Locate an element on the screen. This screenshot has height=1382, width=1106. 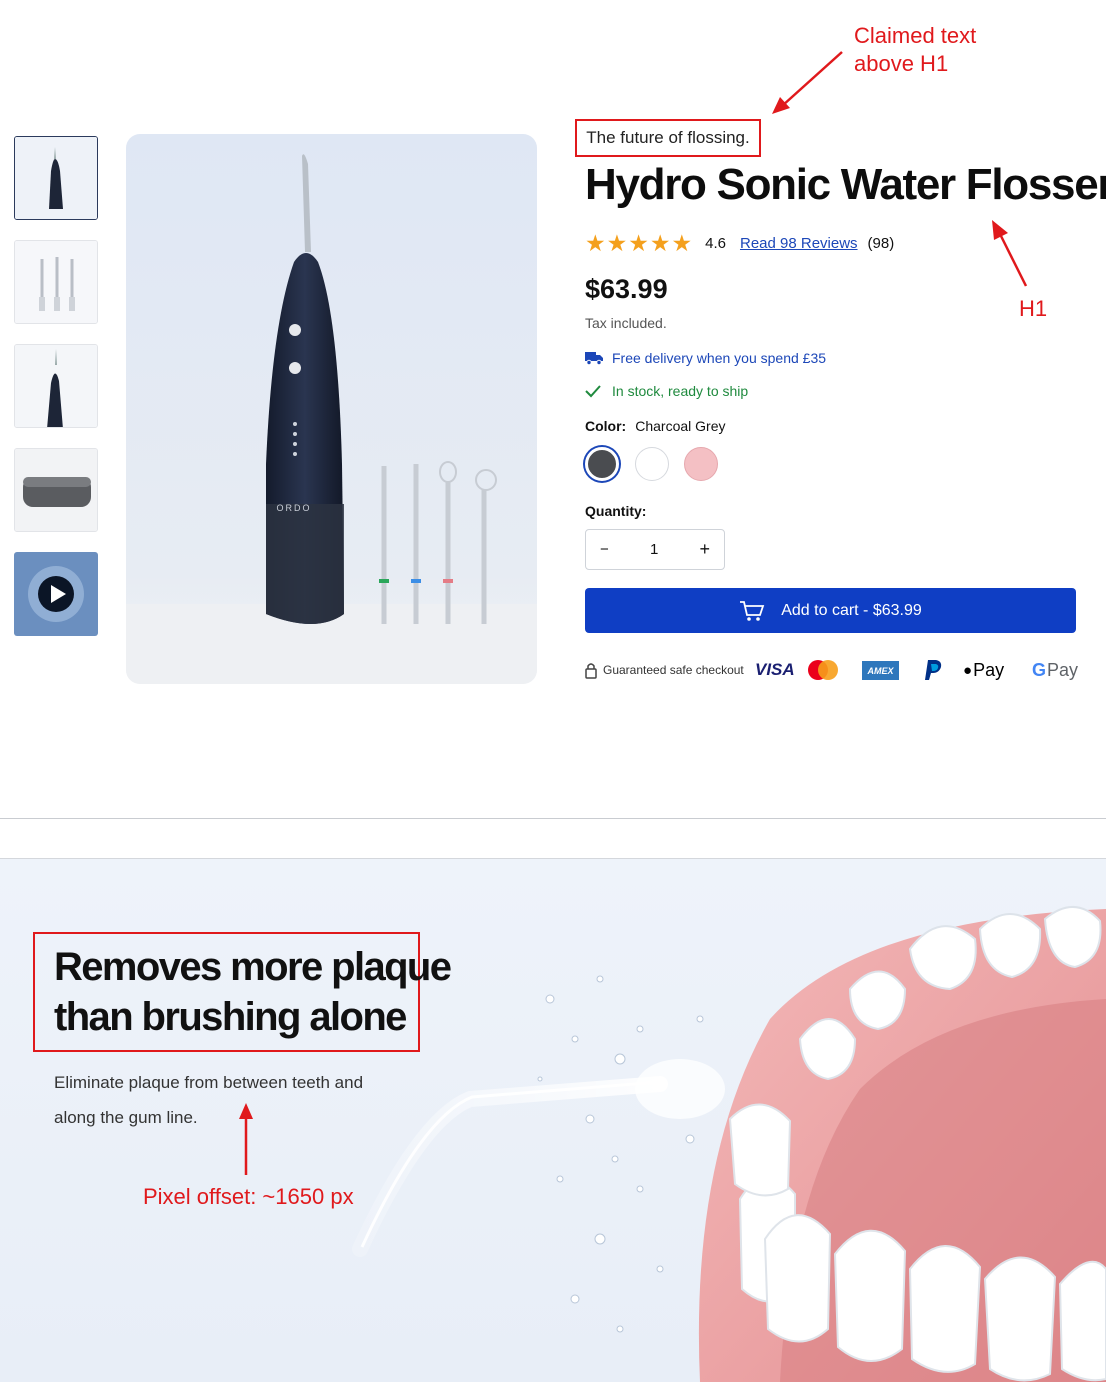
main-product-image: ORDO is located at coordinates (331, 409).